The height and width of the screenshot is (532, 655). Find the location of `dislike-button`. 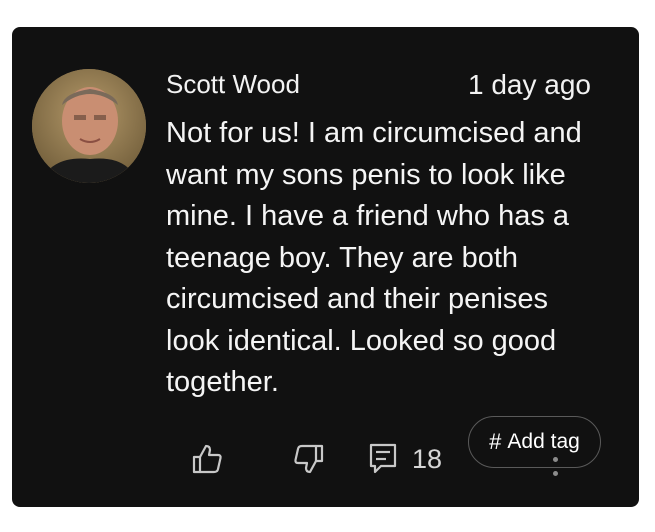

dislike-button is located at coordinates (309, 459).